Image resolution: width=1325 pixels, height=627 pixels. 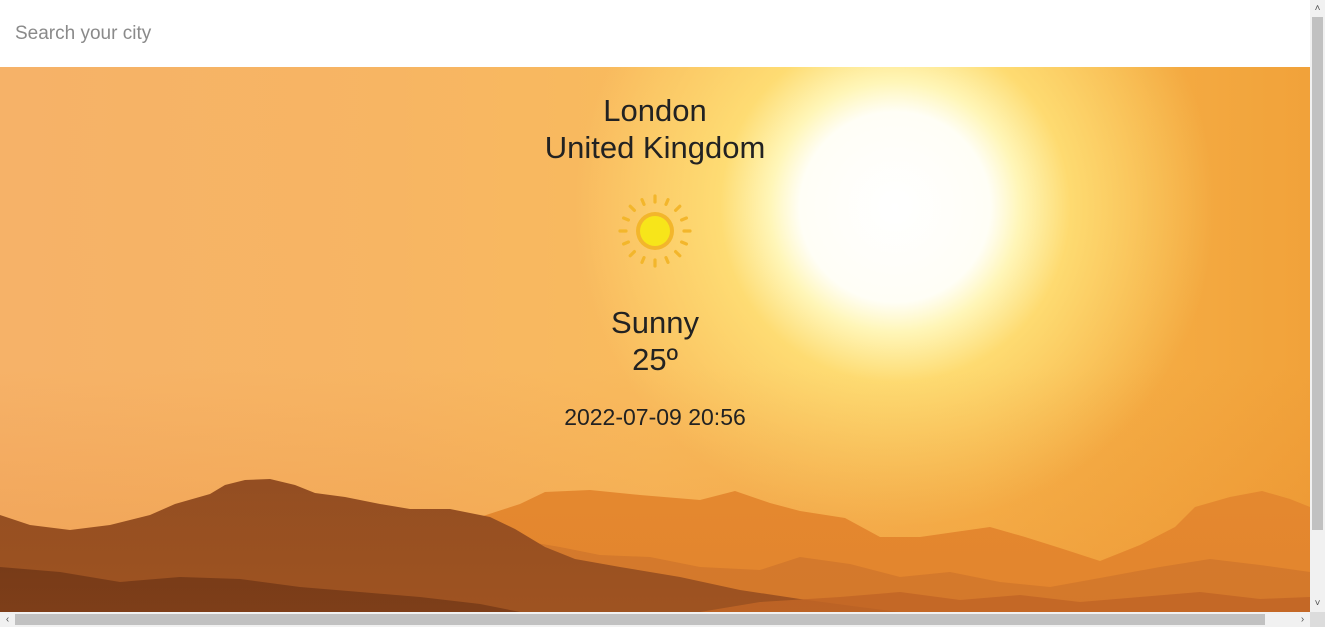 I want to click on scroll-left-icon: ‹, so click(x=7, y=619).